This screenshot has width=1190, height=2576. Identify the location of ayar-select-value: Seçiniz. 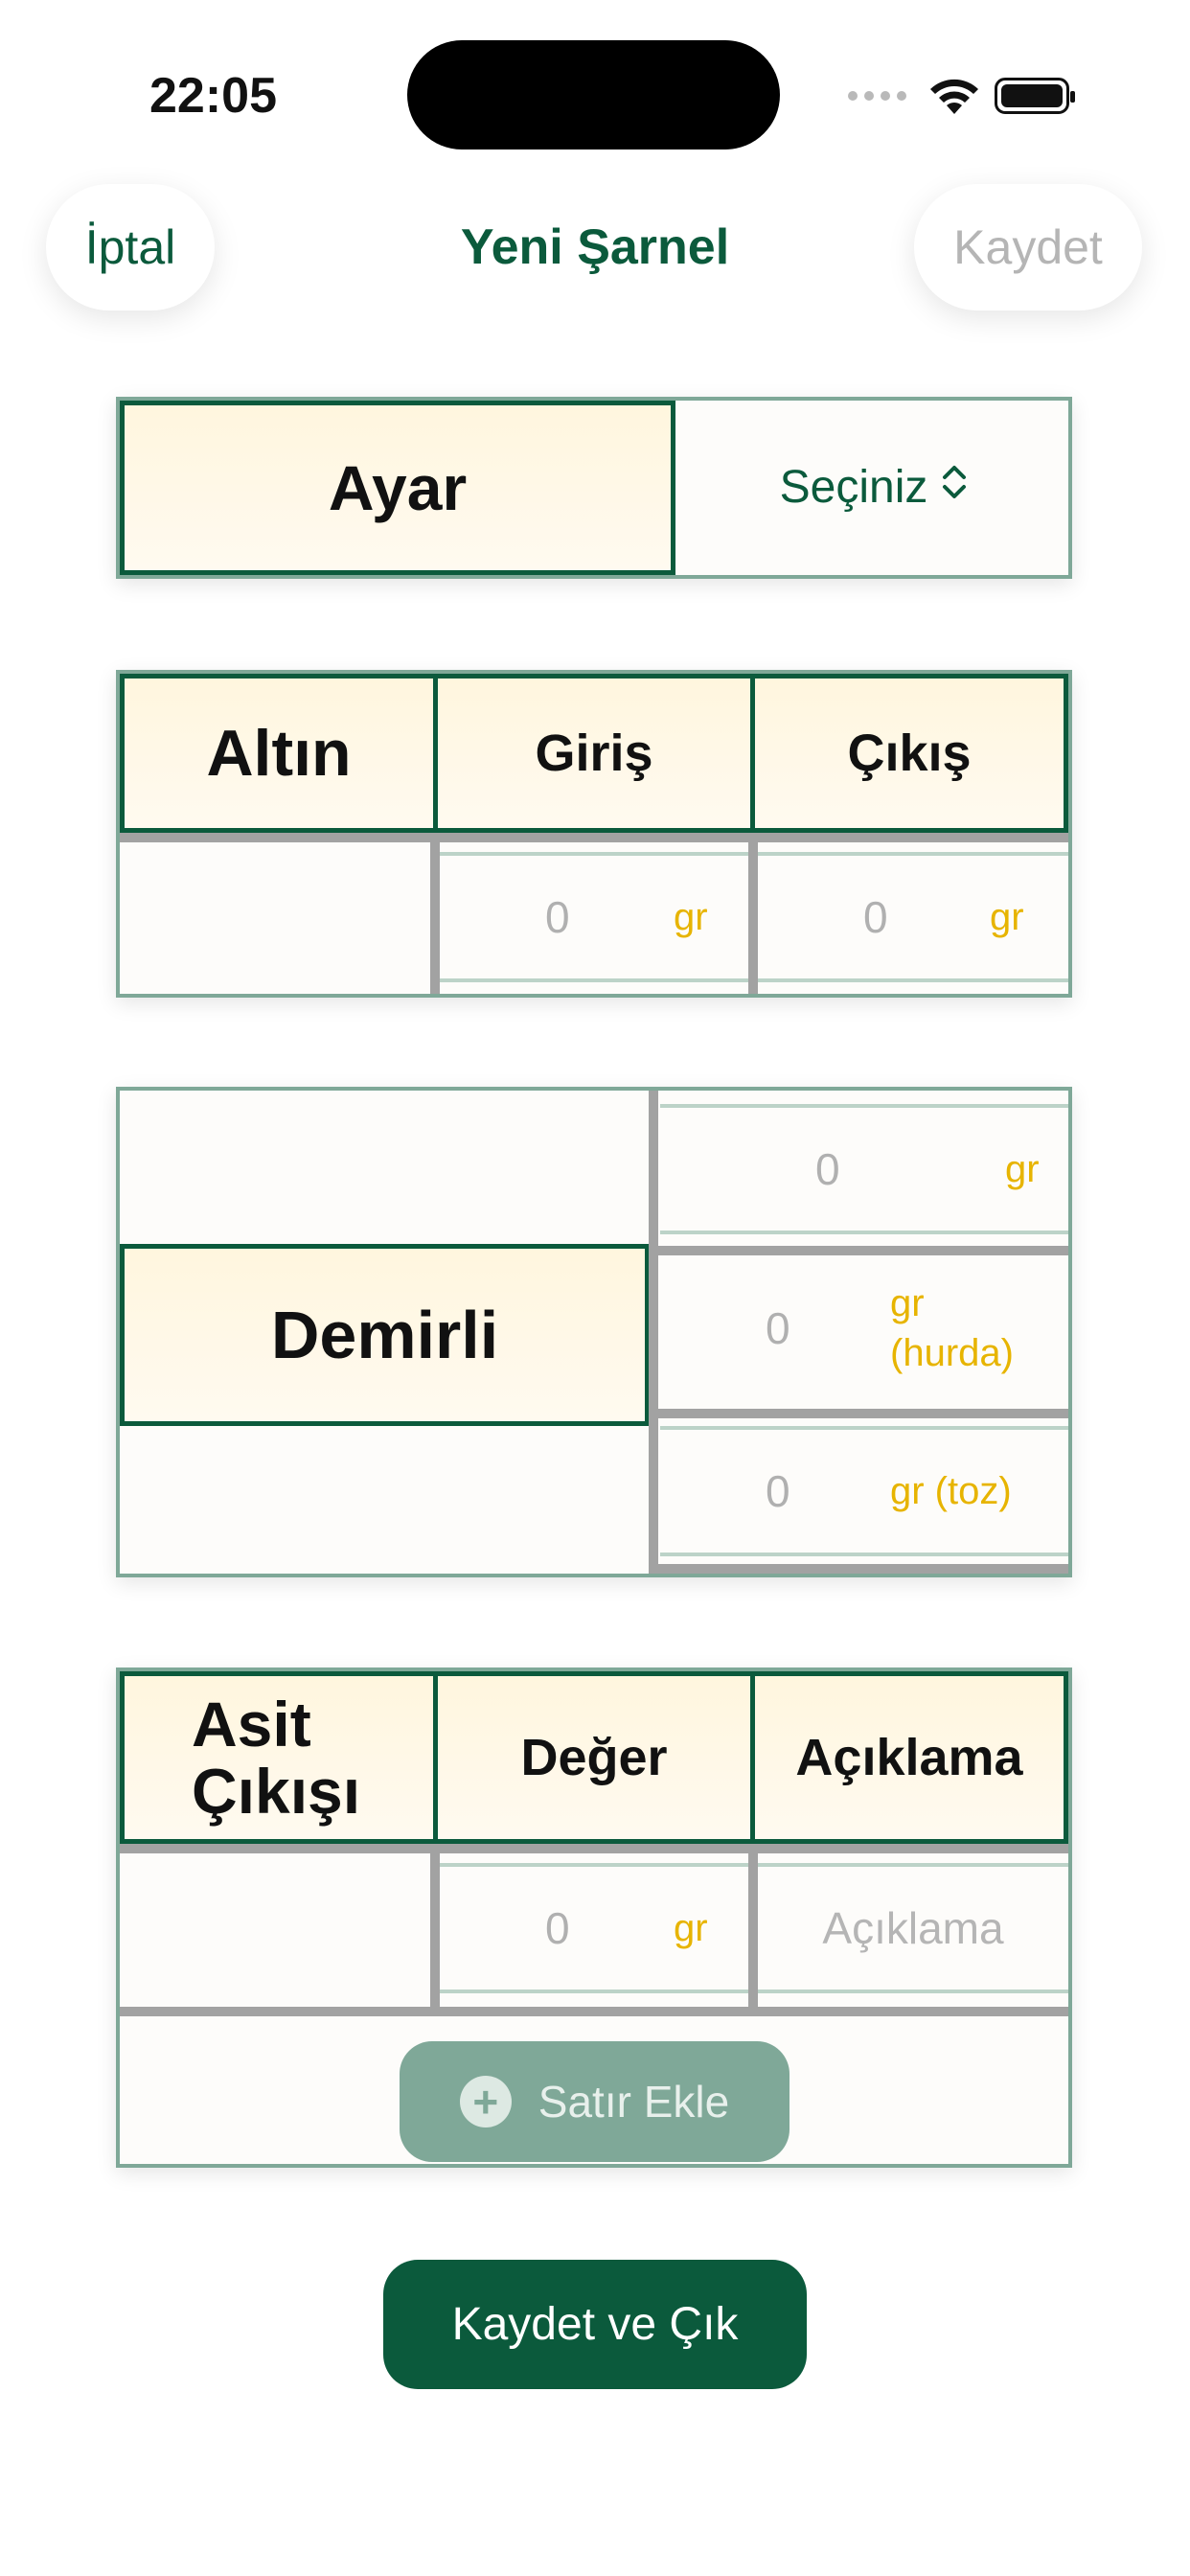
(854, 487).